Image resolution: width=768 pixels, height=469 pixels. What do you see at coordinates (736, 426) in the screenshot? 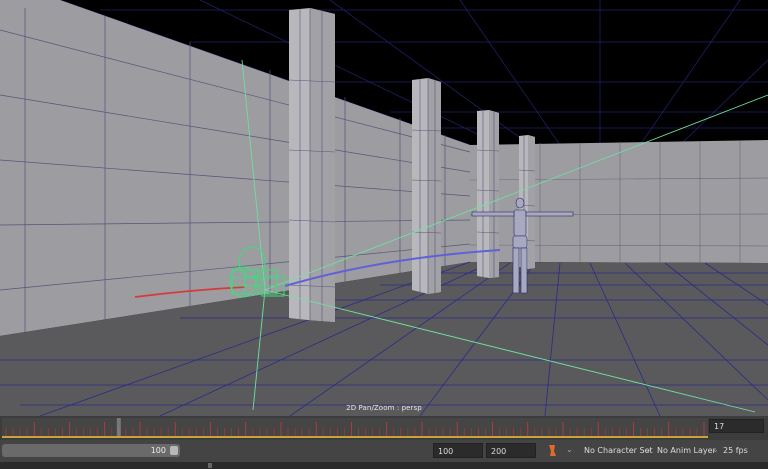
I see `current-frame-field: 17` at bounding box center [736, 426].